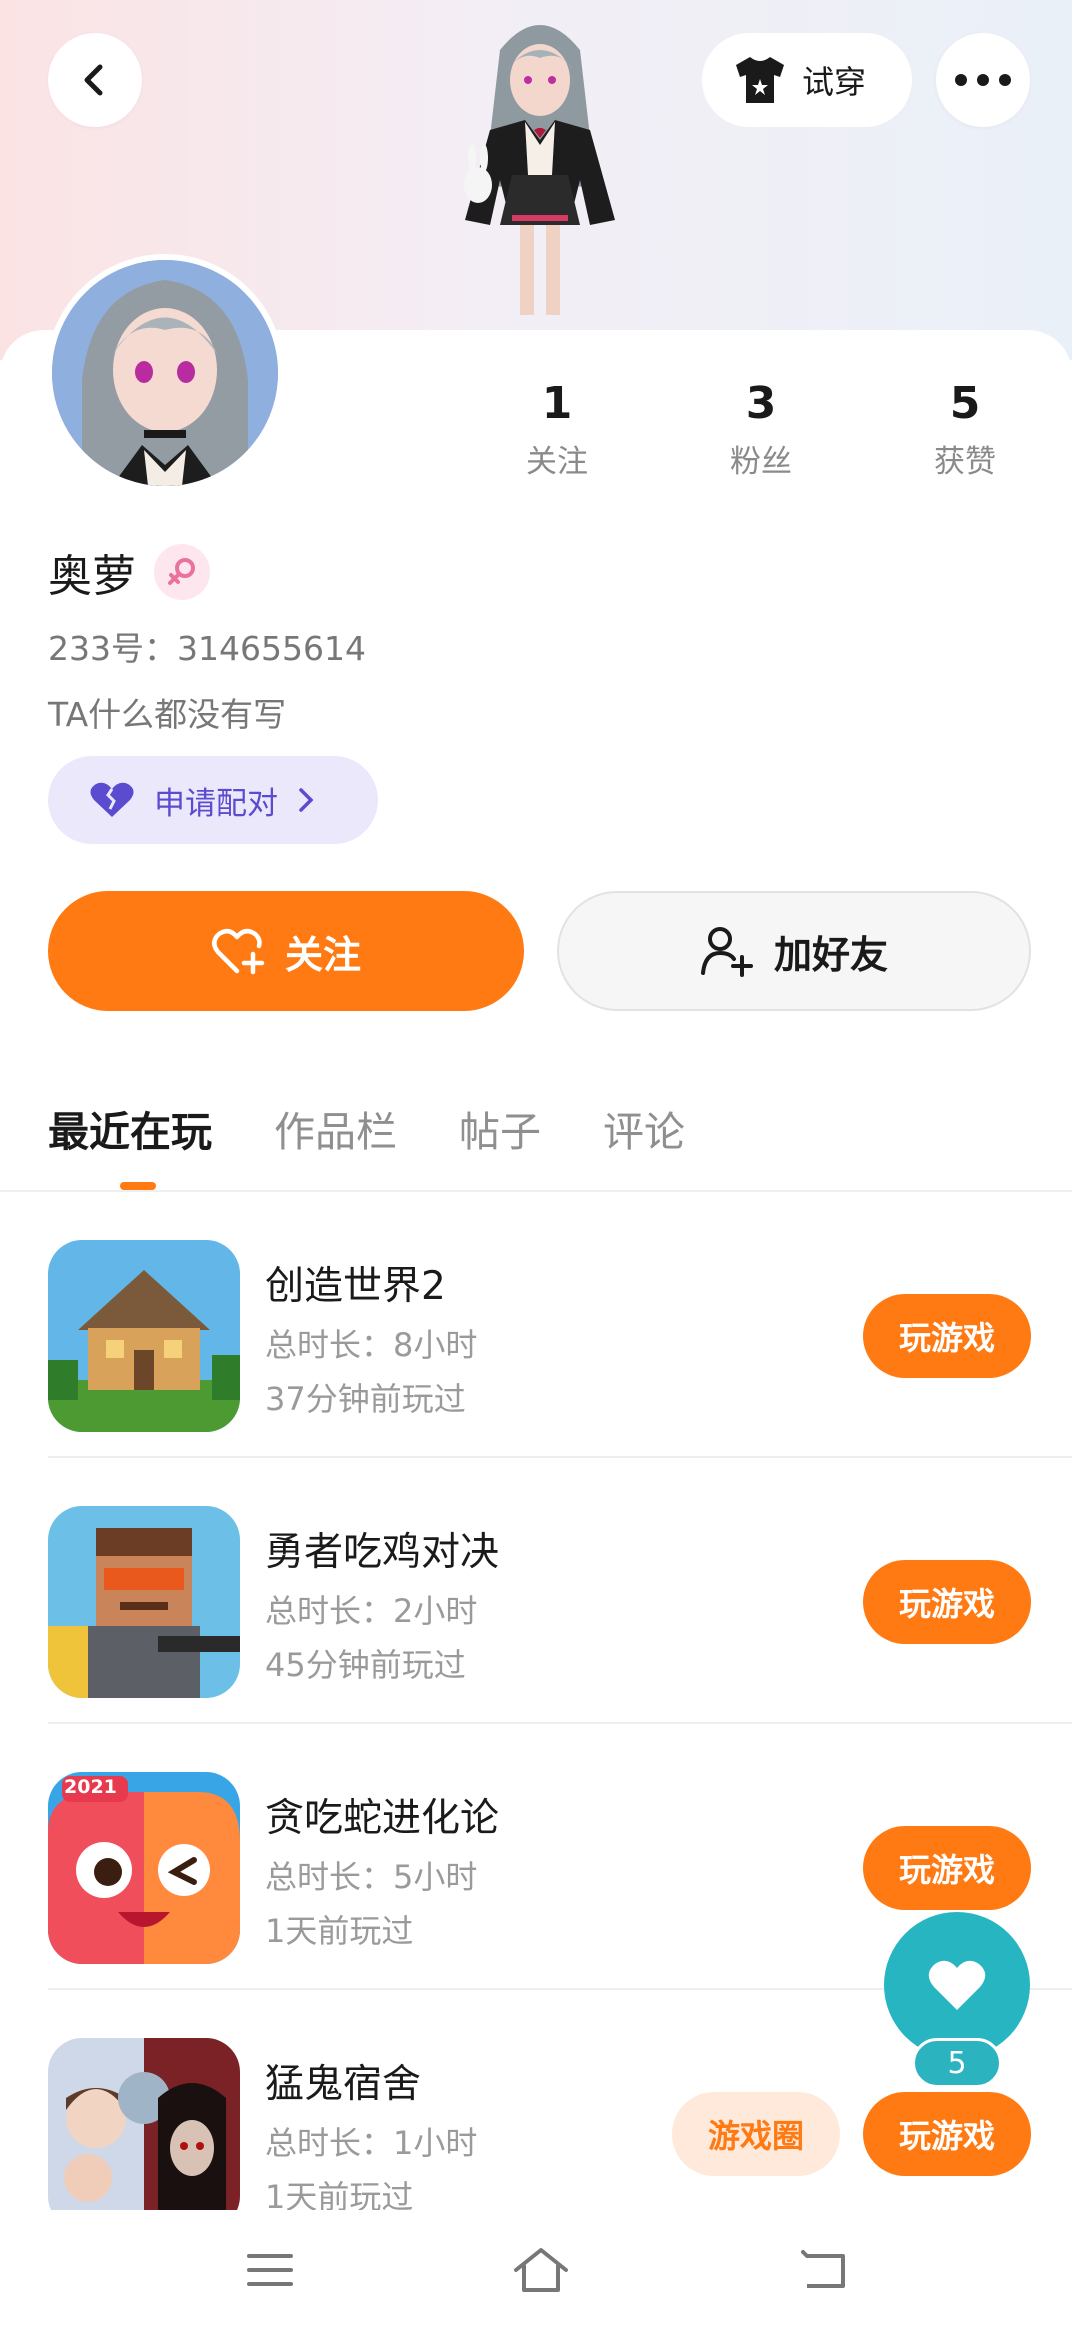  What do you see at coordinates (355, 1286) in the screenshot?
I see `game-title: 创造世界2` at bounding box center [355, 1286].